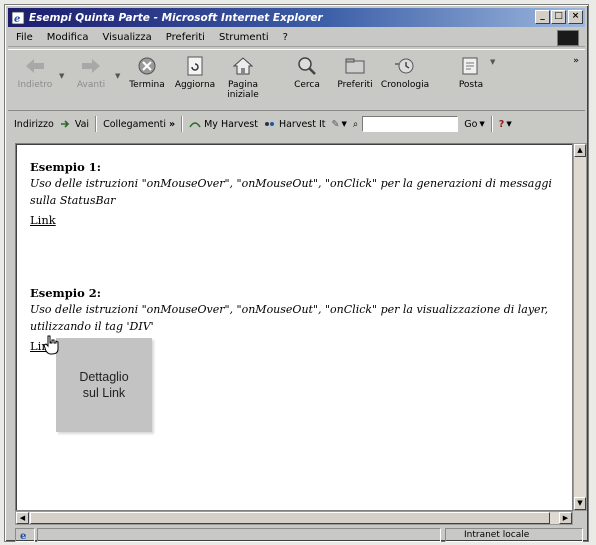 This screenshot has height=545, width=596. Describe the element at coordinates (302, 124) in the screenshot. I see `harvest-it-label: Harvest It` at that location.